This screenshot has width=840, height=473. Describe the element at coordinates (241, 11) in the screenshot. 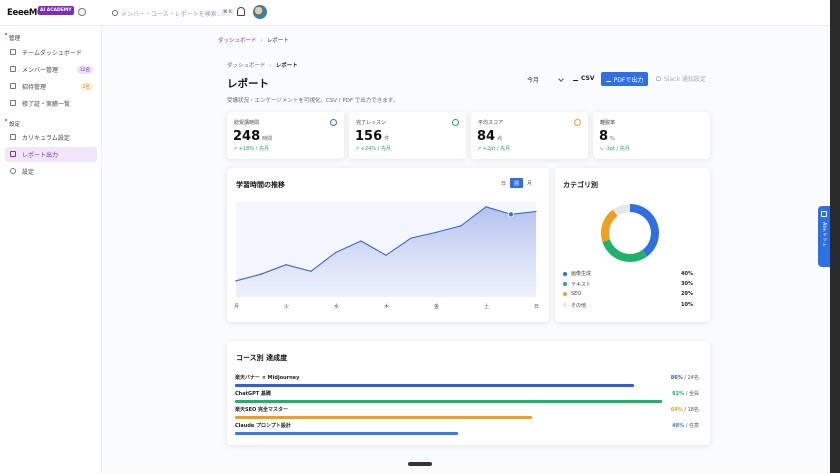

I see `bell-icon` at that location.